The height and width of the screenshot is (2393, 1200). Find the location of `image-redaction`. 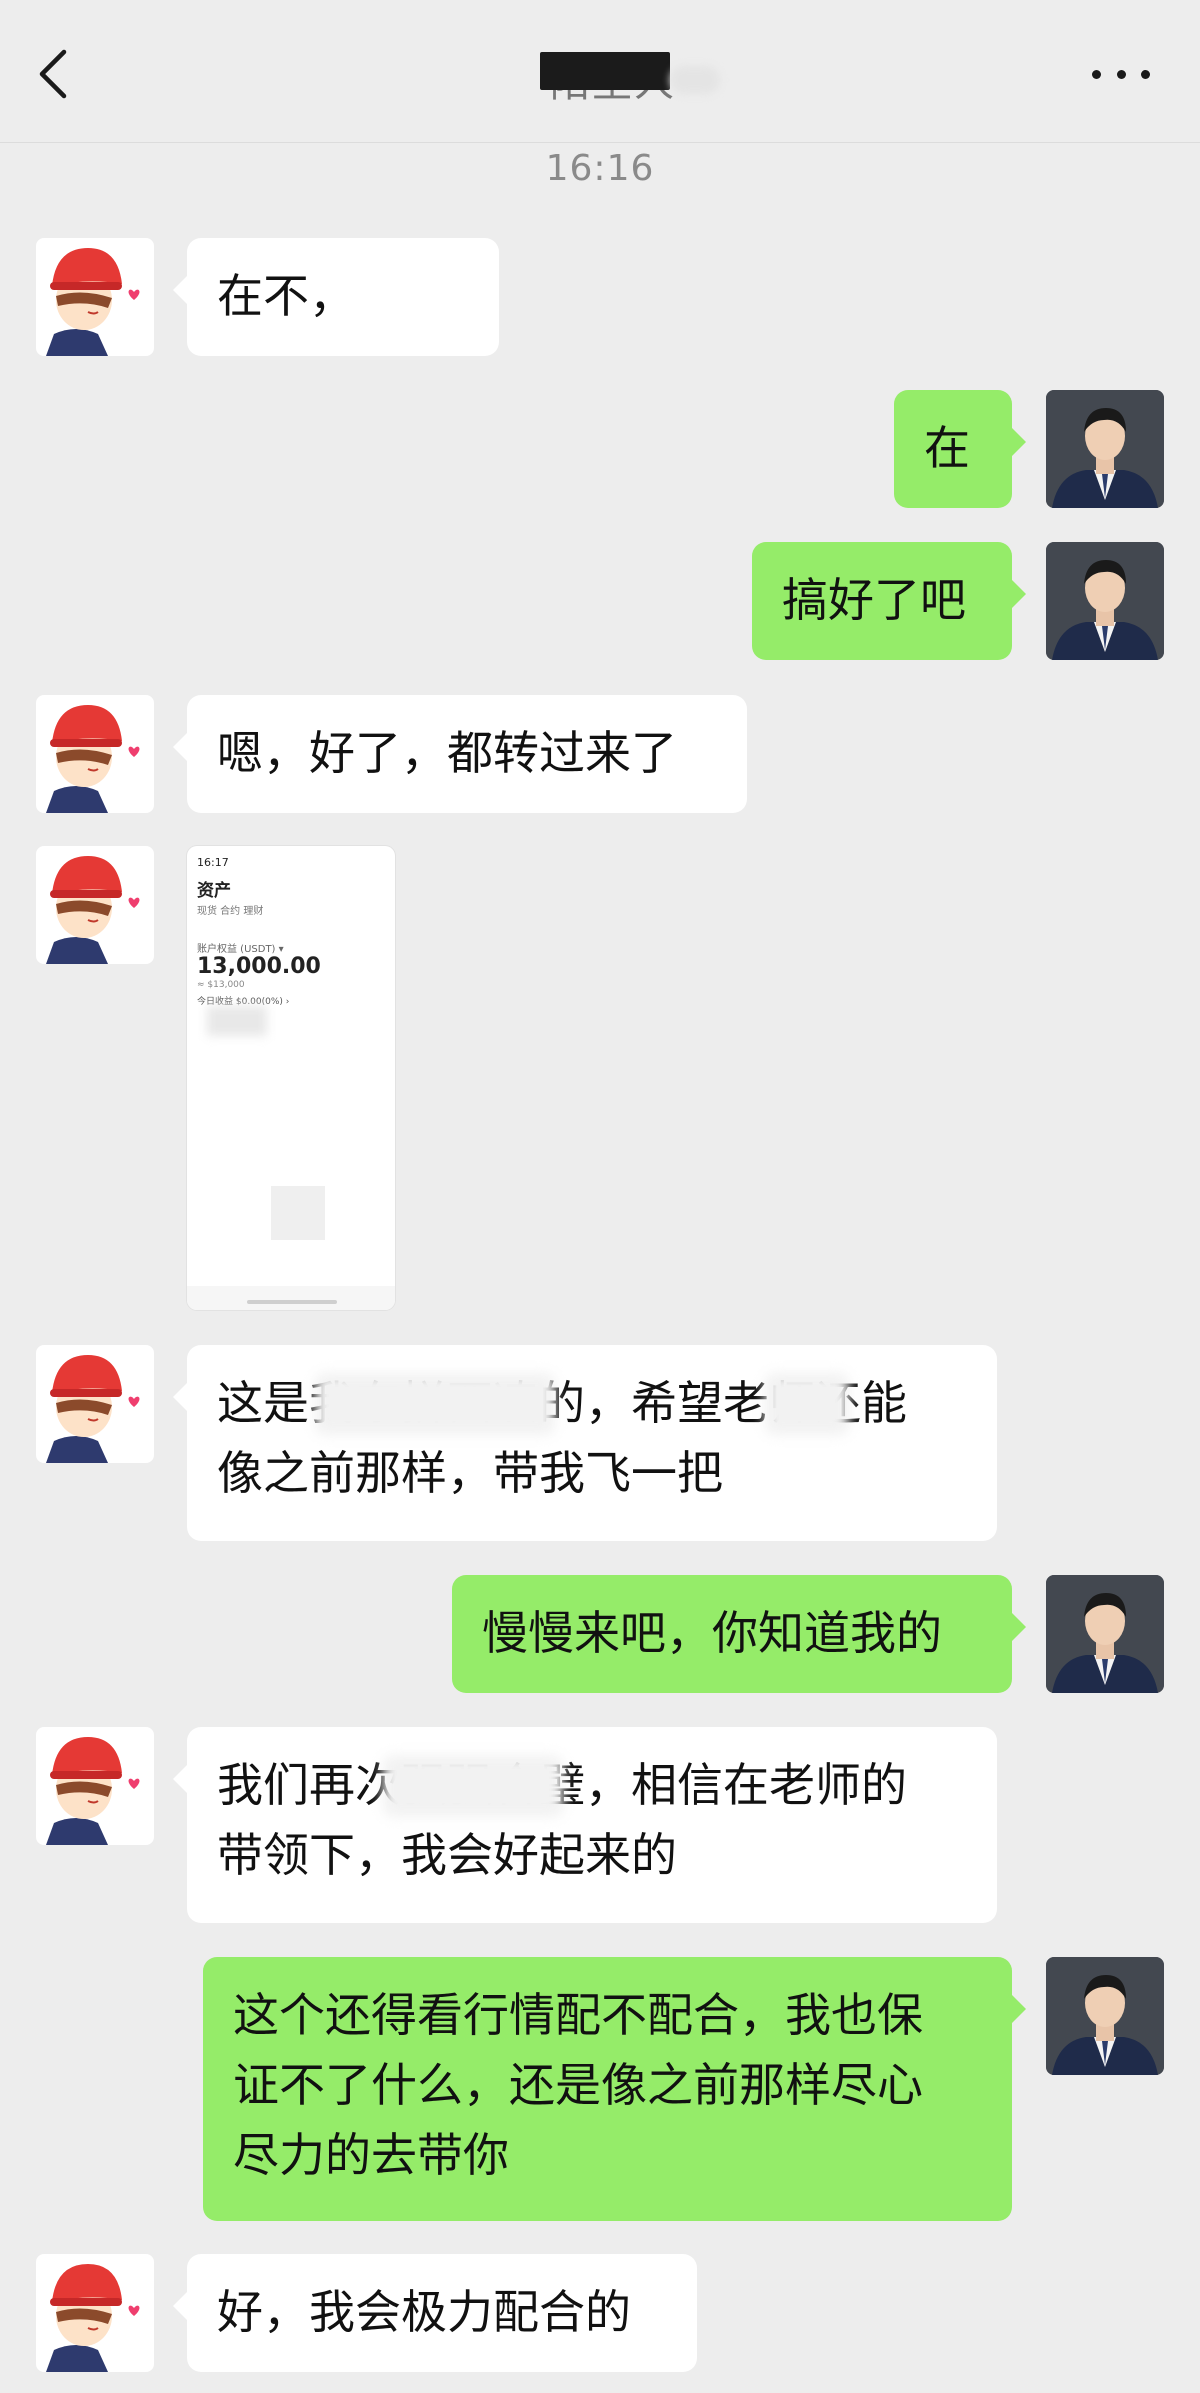

image-redaction is located at coordinates (237, 1021).